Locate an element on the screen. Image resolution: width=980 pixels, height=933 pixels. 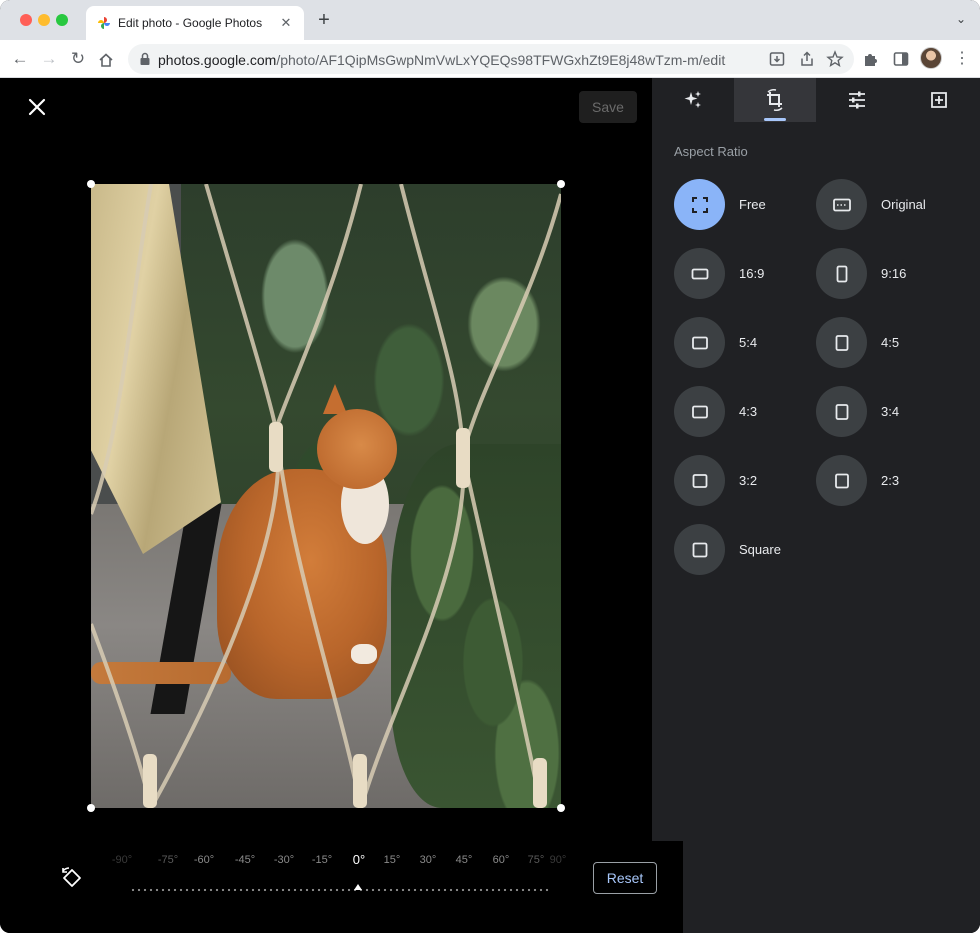
share-icon is located at coordinates (807, 59).